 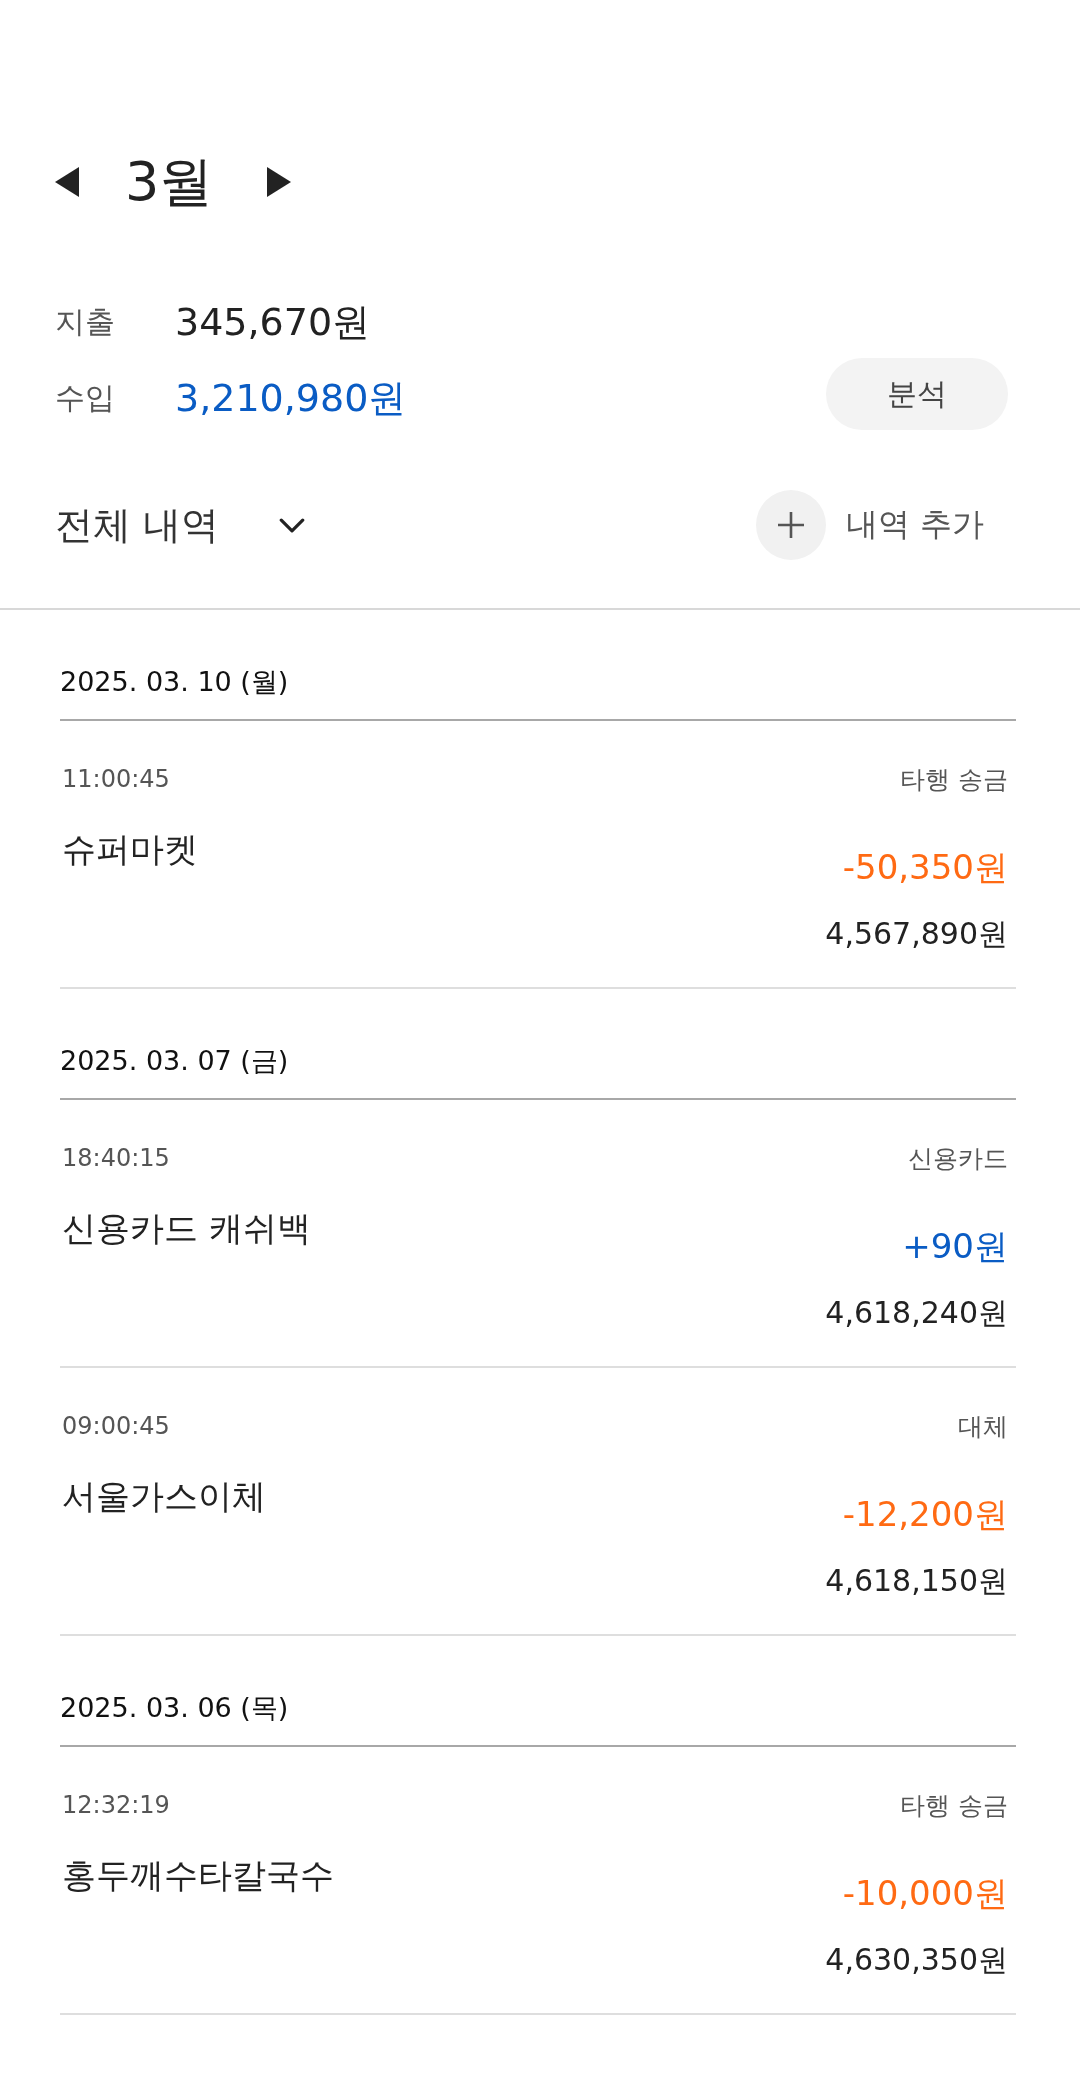 I want to click on transaction-category: 신용카드, so click(x=958, y=1158).